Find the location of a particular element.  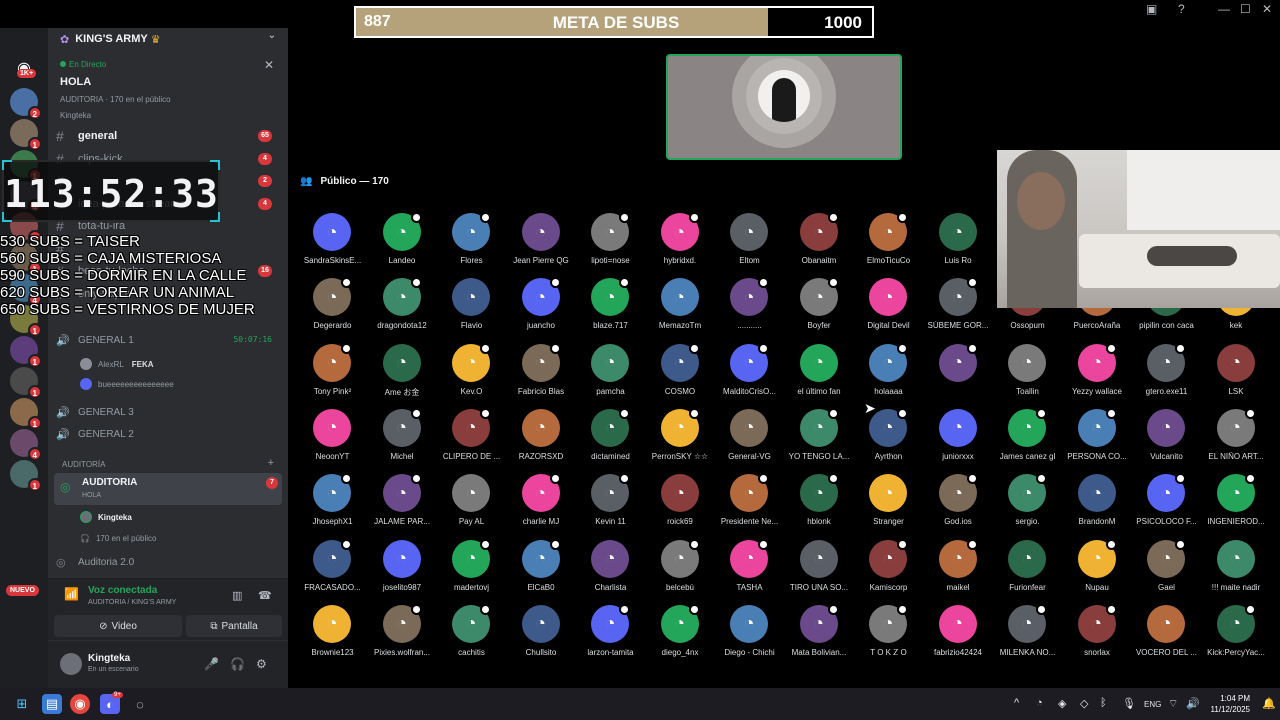

audience-member: ◔ NeoonYT is located at coordinates (332, 437).